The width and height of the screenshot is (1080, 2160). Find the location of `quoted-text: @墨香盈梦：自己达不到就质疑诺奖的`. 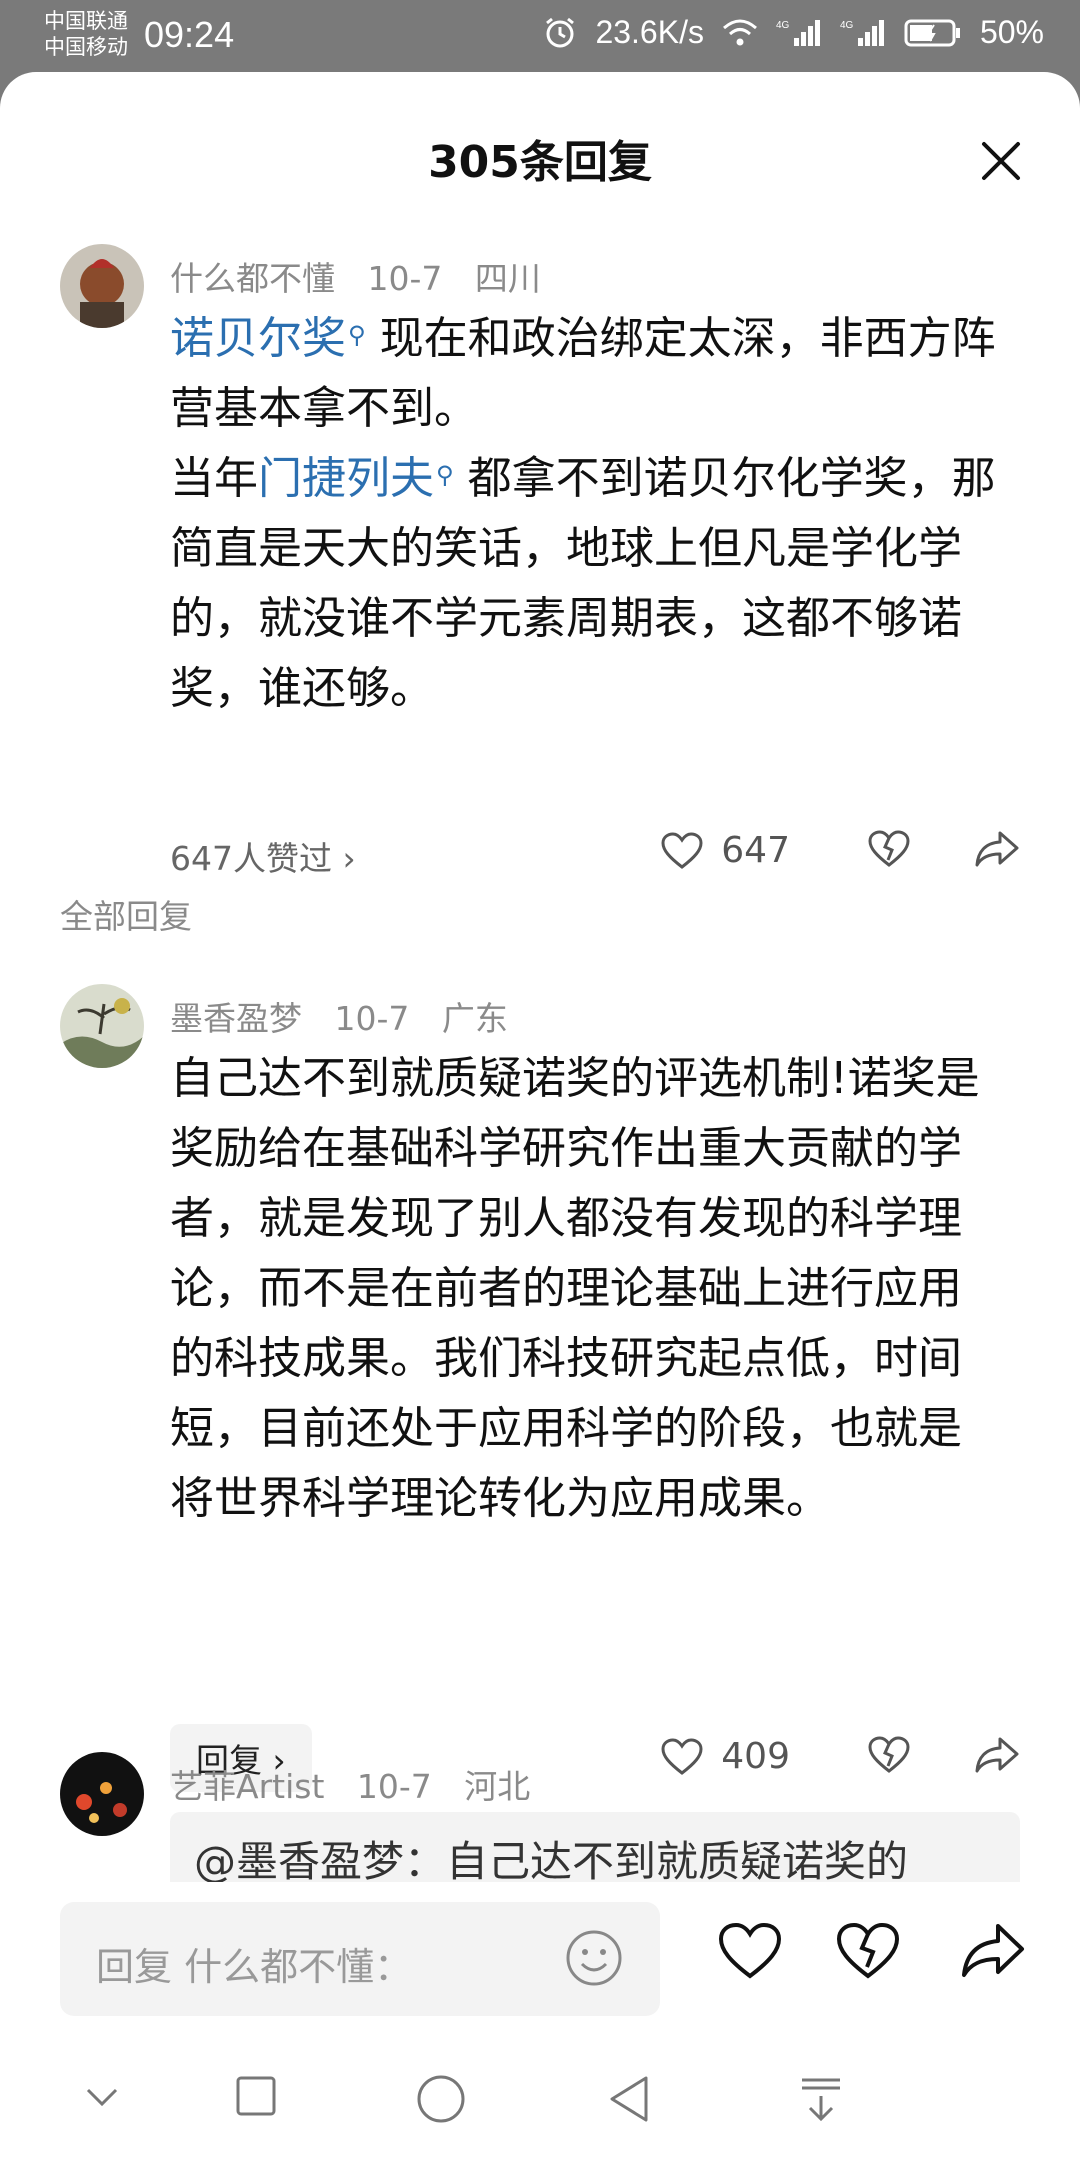

quoted-text: @墨香盈梦：自己达不到就质疑诺奖的 is located at coordinates (551, 1861).